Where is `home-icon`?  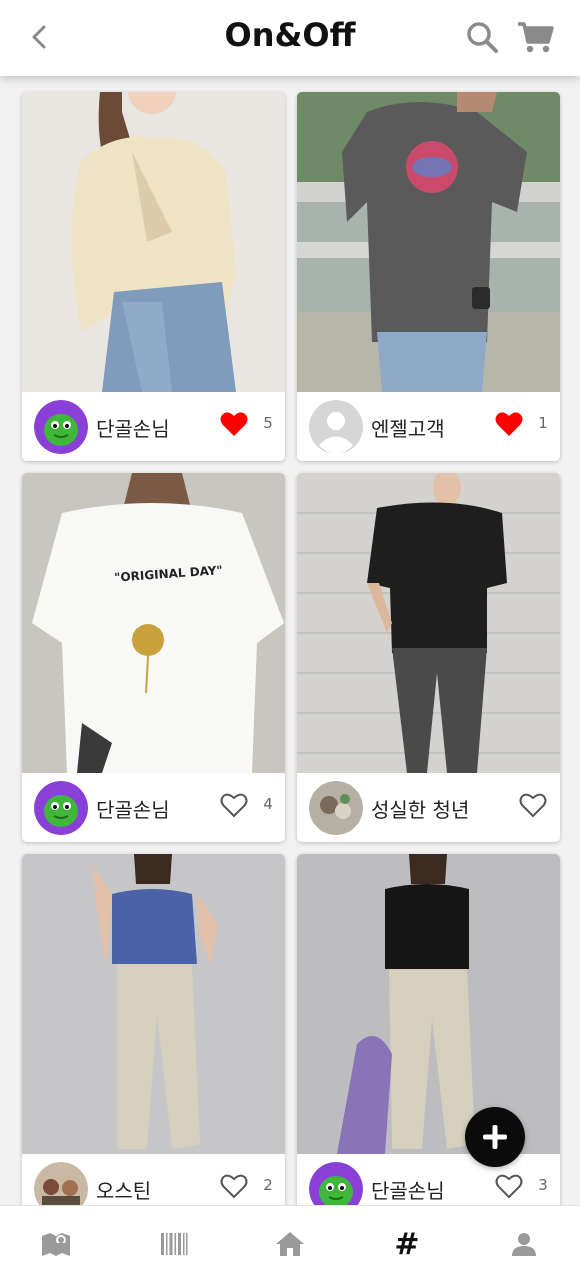
home-icon is located at coordinates (290, 1244).